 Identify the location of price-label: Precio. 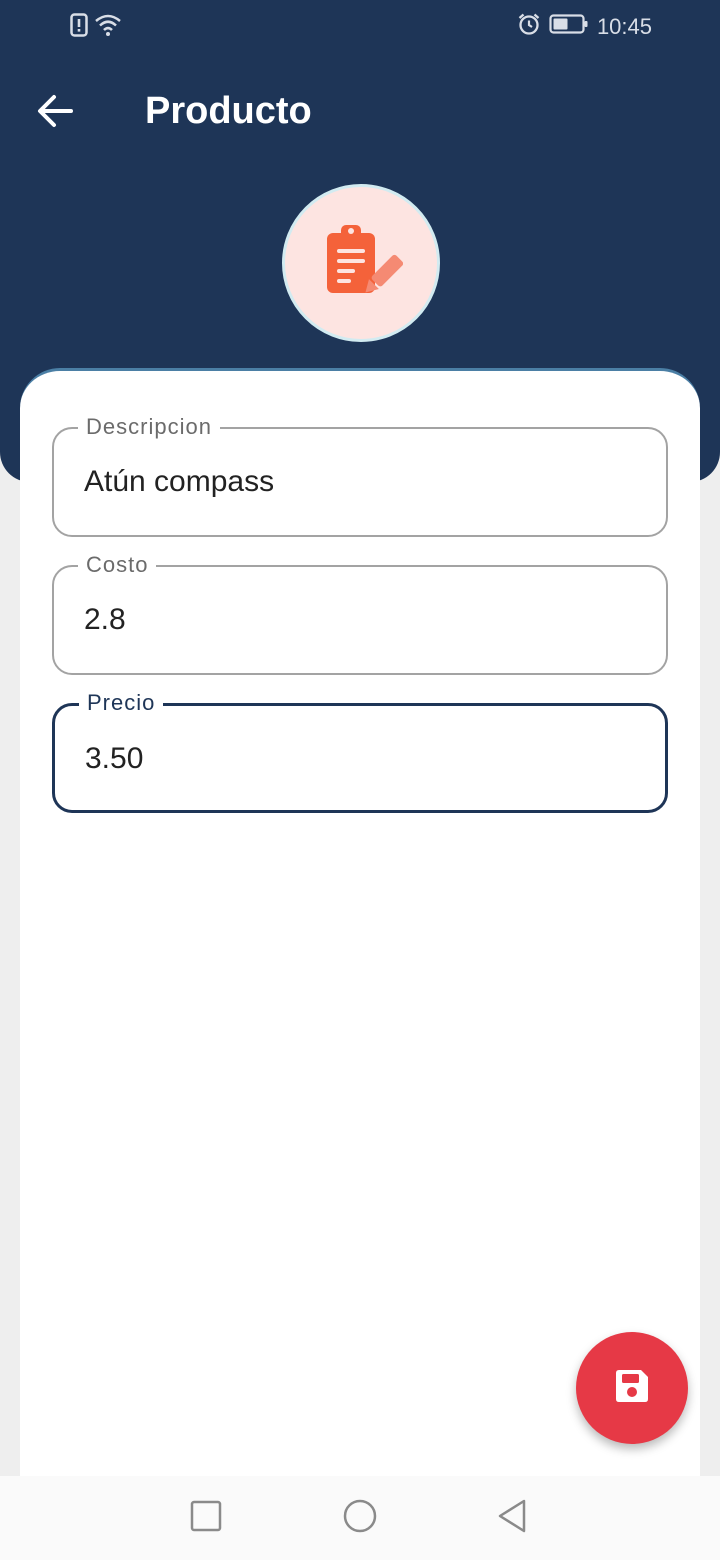
(121, 703).